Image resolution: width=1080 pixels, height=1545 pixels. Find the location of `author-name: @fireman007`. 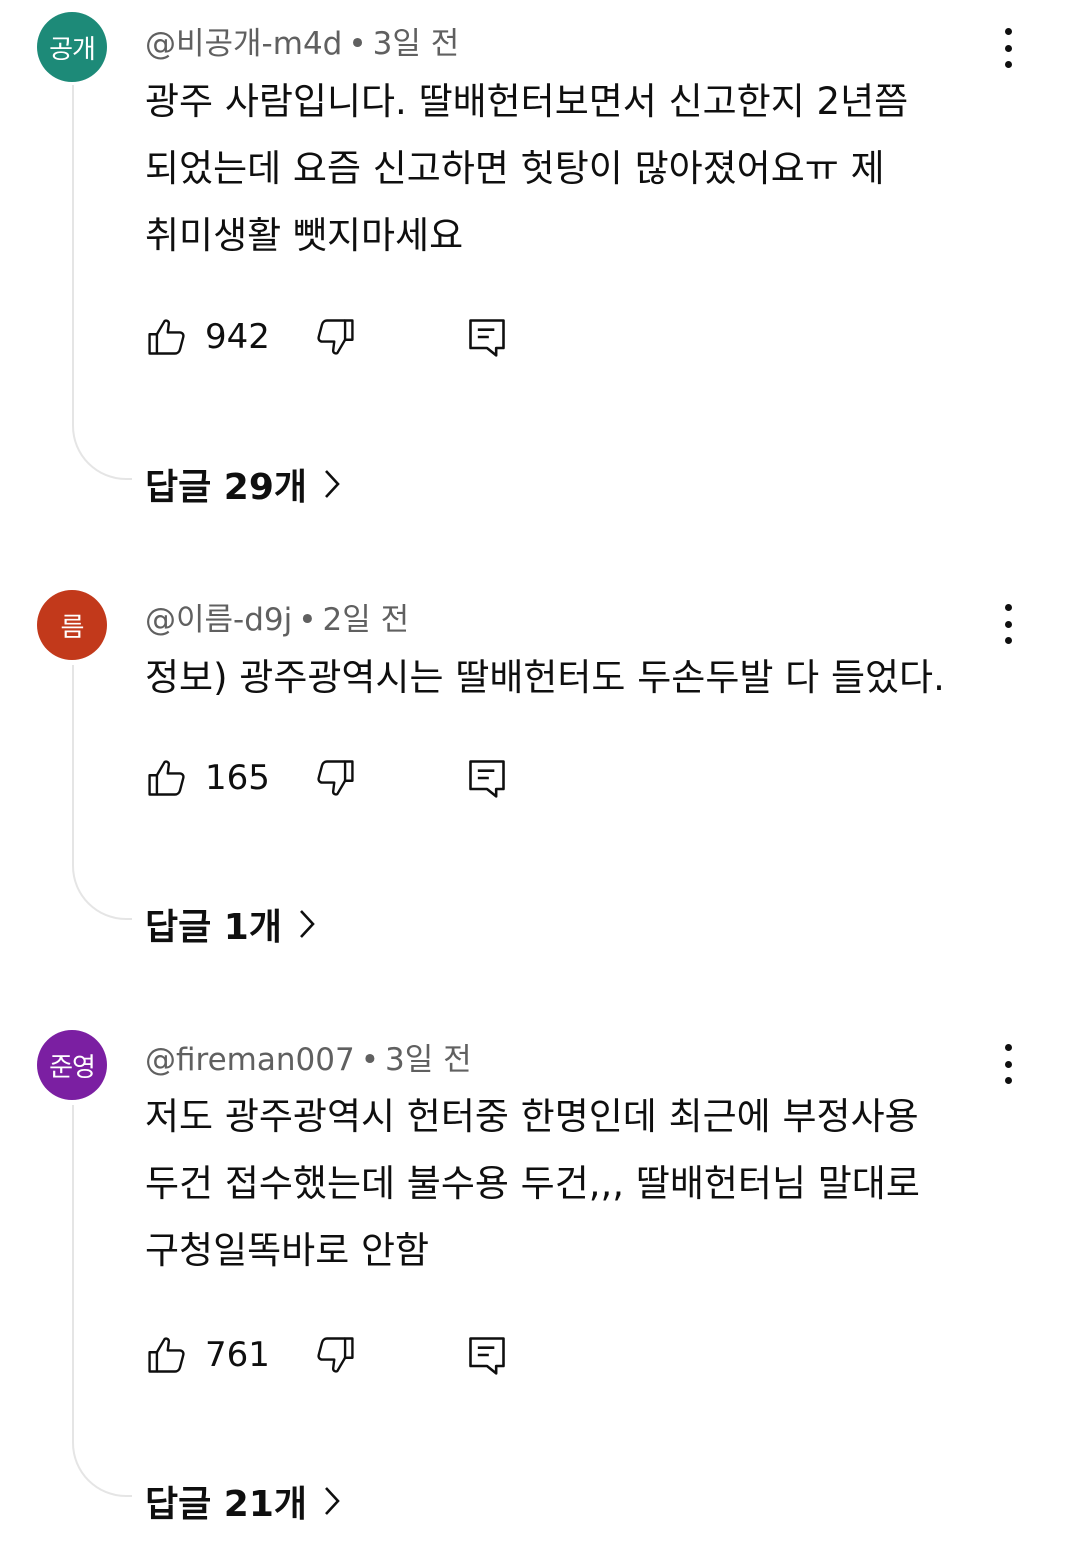

author-name: @fireman007 is located at coordinates (250, 1060).